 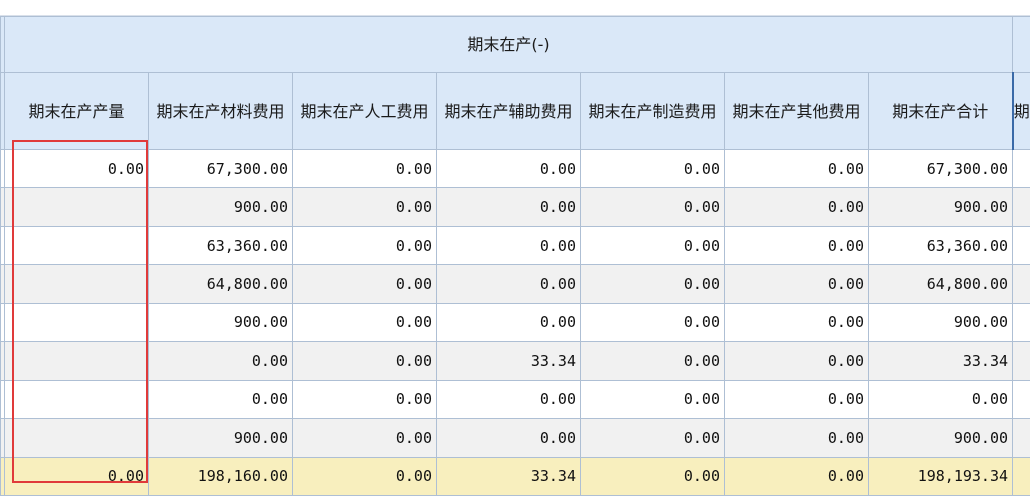 I want to click on table-row: 63,360.00 0.00 0.00 0.00 0.00 63,360.00, so click(x=515, y=245).